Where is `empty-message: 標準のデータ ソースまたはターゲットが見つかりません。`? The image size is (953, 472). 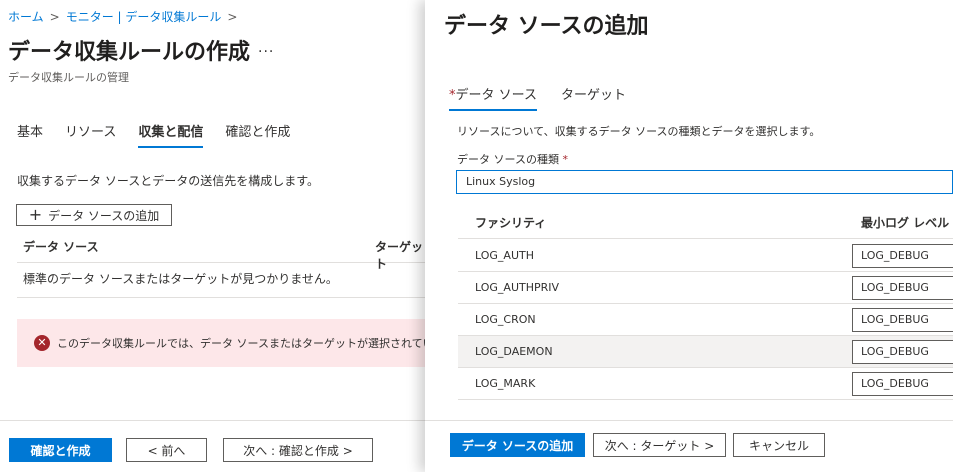
empty-message: 標準のデータ ソースまたはターゲットが見つかりません。 is located at coordinates (180, 279).